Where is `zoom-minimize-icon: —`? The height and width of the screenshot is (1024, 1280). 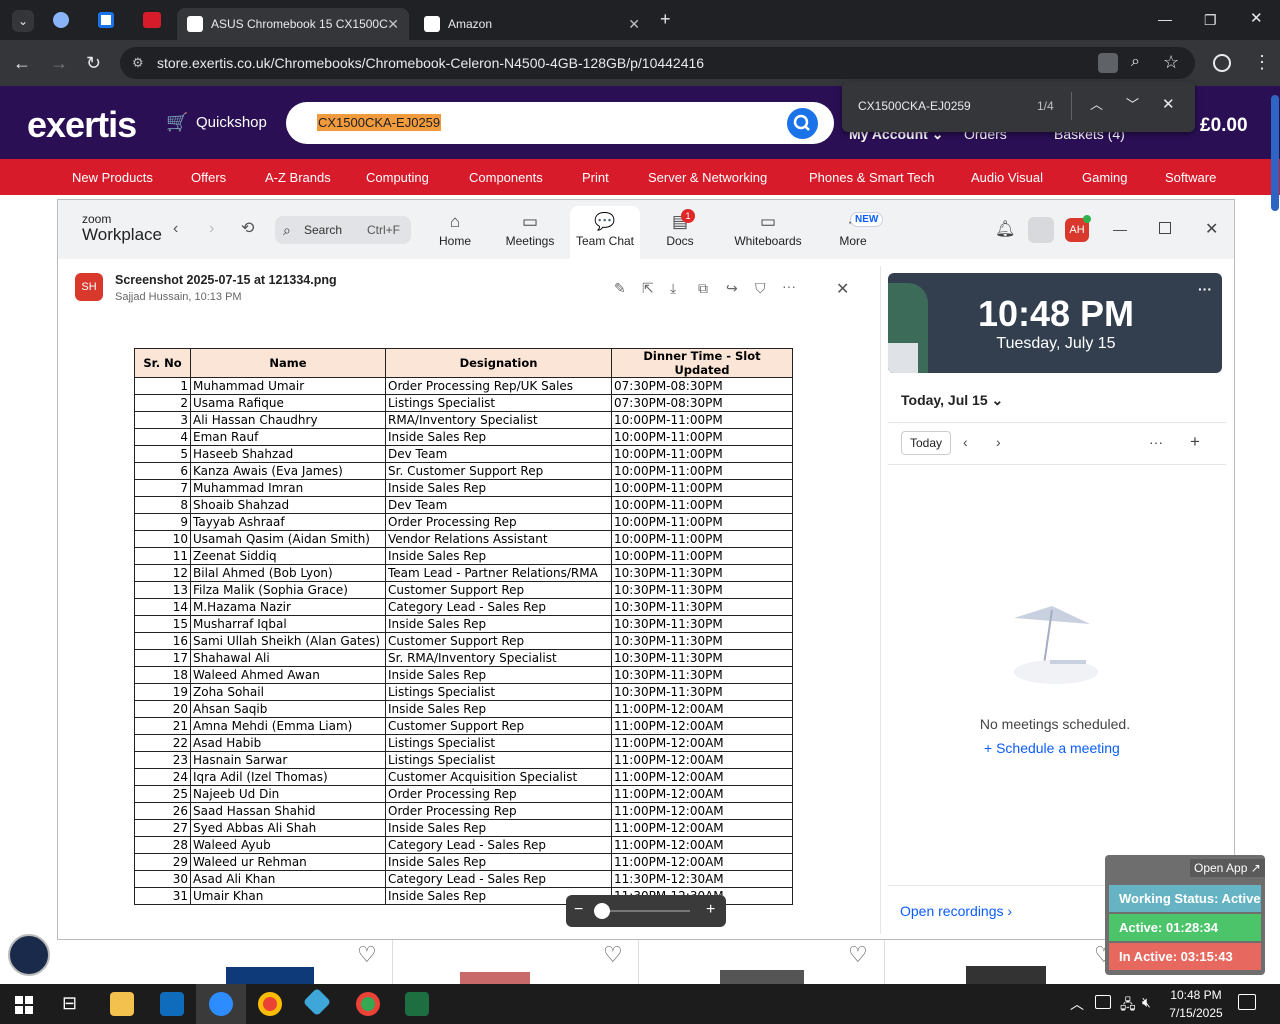 zoom-minimize-icon: — is located at coordinates (1120, 229).